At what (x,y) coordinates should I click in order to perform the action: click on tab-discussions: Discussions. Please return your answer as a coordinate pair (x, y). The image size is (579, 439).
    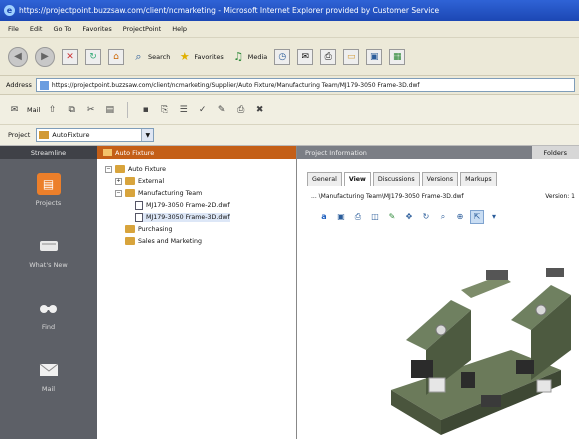
    Looking at the image, I should click on (396, 179).